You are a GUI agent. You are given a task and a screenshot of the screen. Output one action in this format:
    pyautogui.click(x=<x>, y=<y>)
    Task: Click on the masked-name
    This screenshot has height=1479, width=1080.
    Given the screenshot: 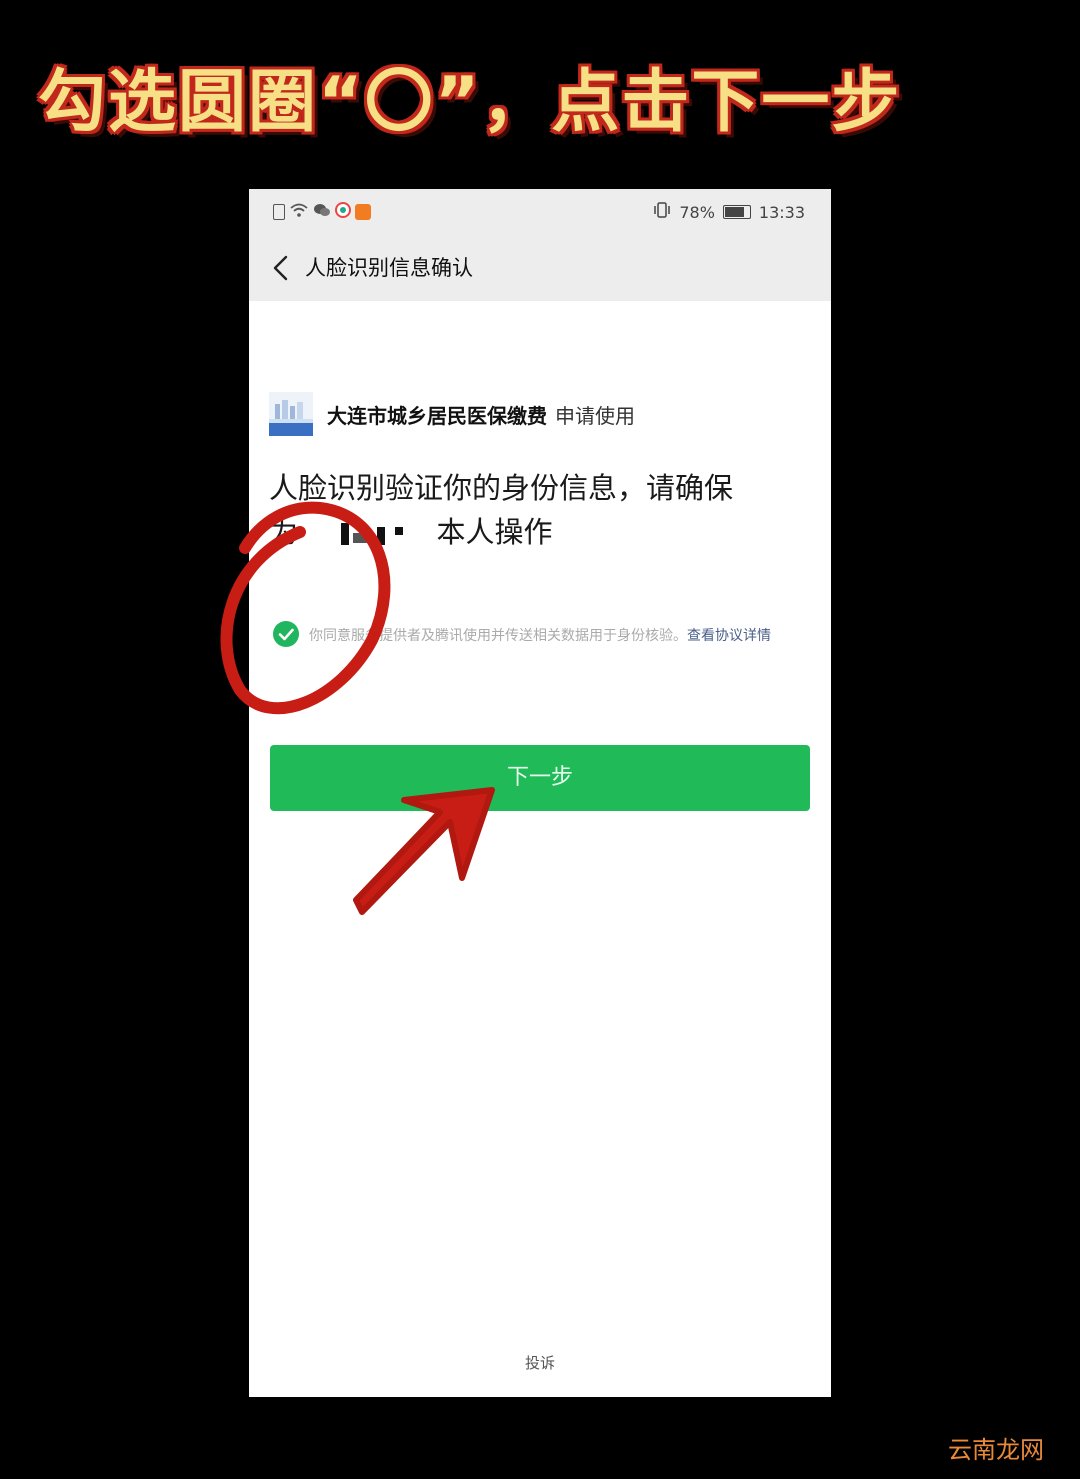 What is the action you would take?
    pyautogui.click(x=367, y=534)
    